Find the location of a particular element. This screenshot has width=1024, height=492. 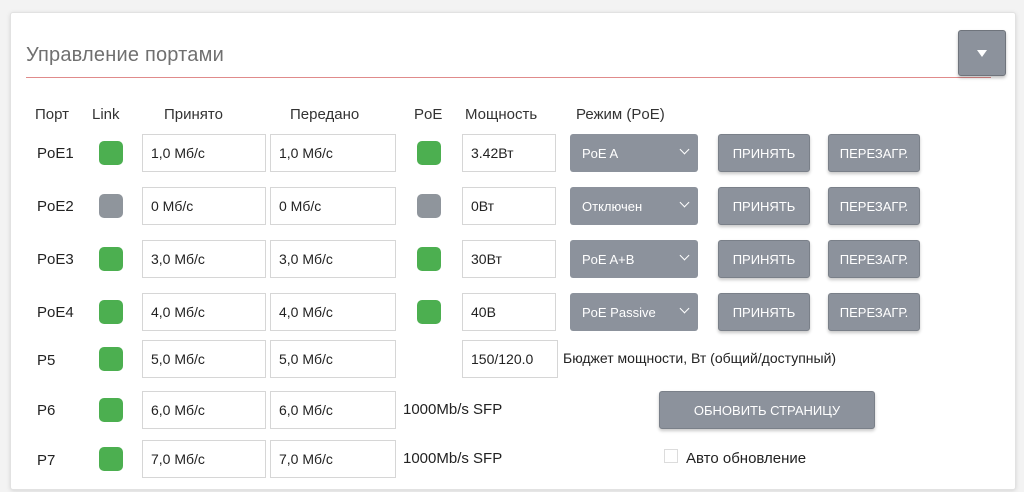

power-field: 40В is located at coordinates (509, 312).